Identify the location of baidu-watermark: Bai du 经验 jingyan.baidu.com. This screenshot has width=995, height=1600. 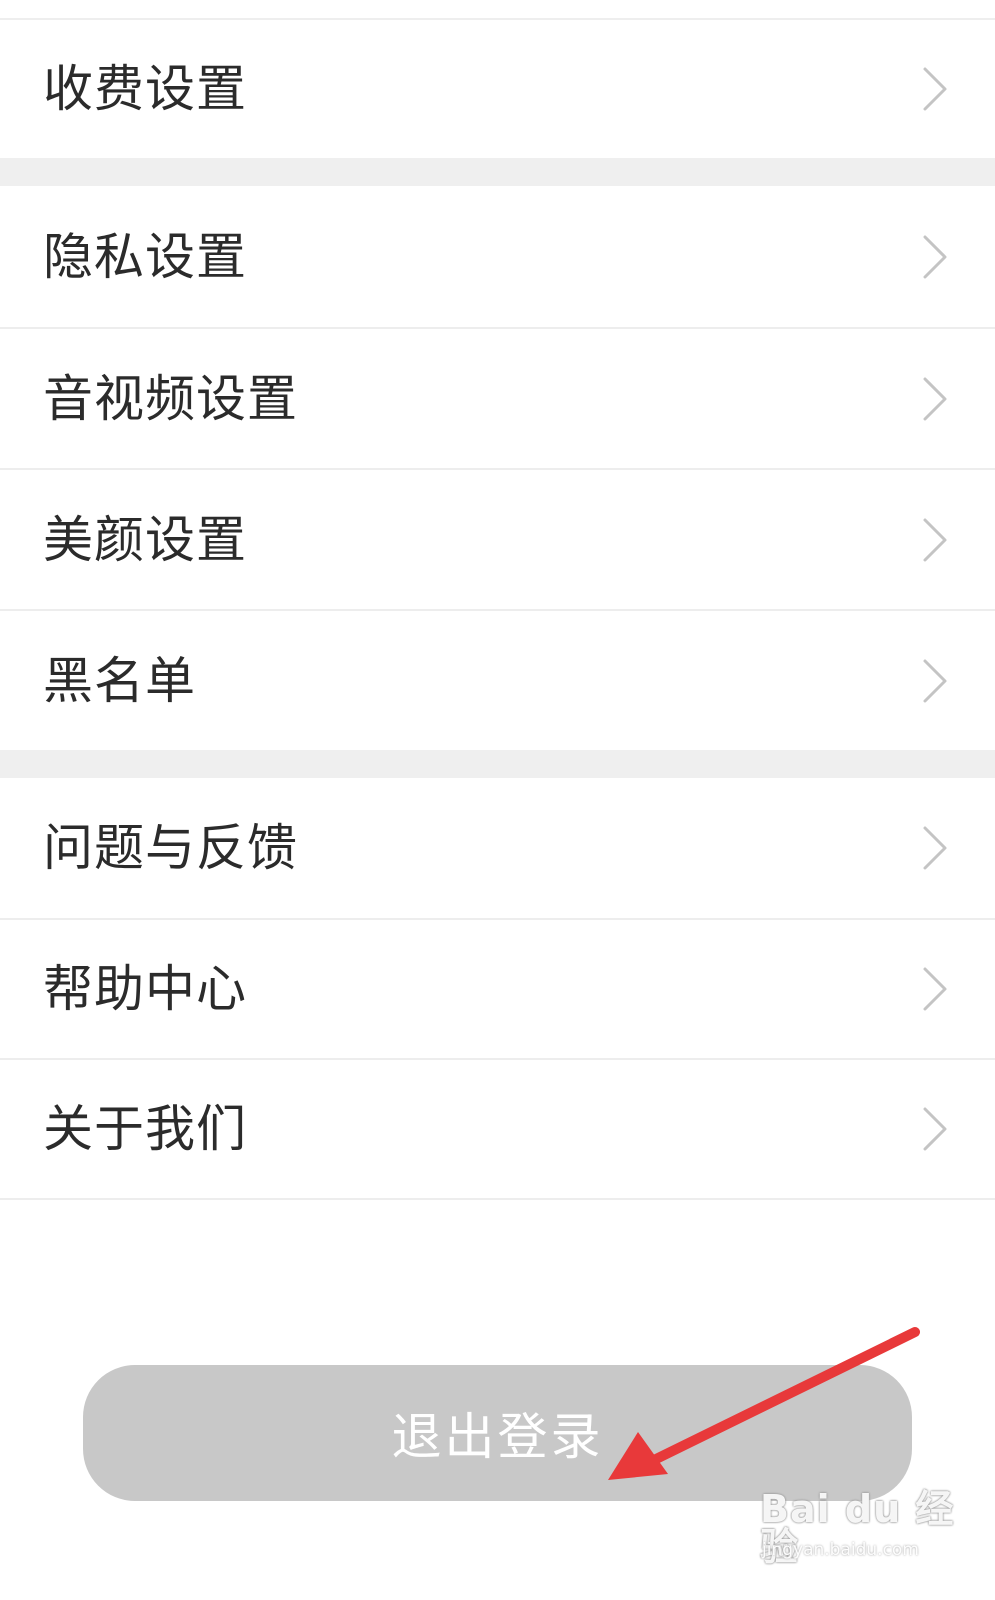
(860, 1540).